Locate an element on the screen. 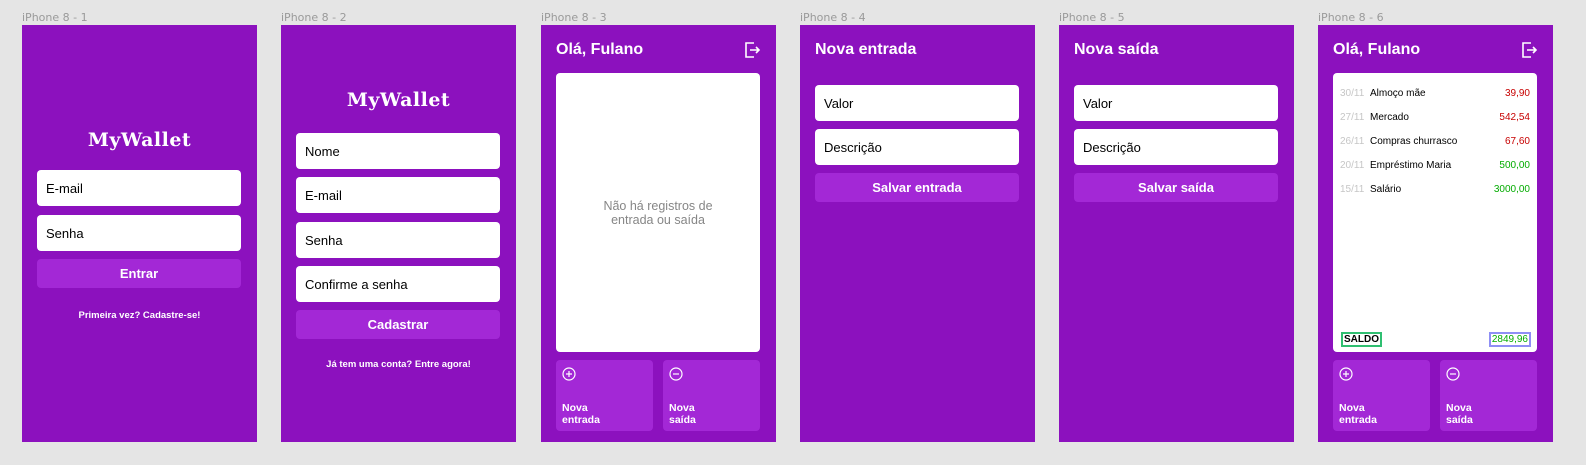  balance-label: SALDO is located at coordinates (1361, 339).